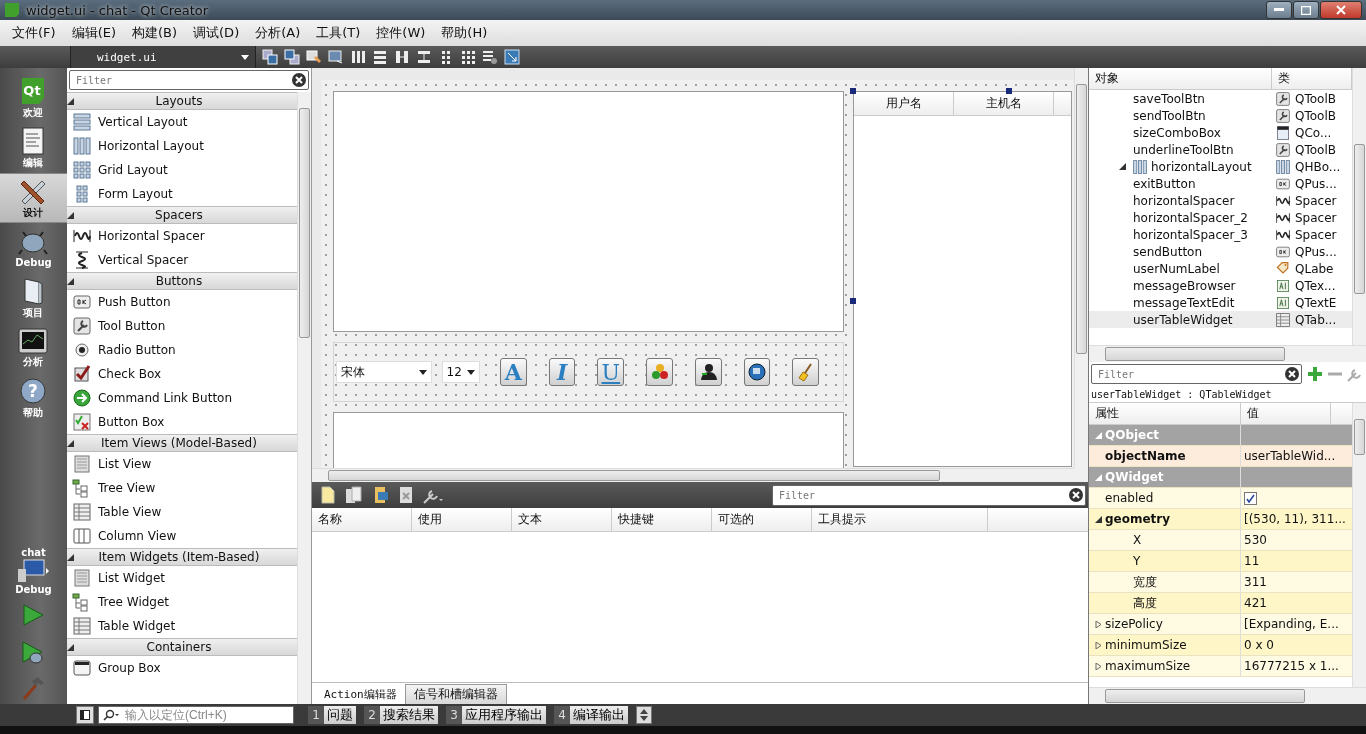 This screenshot has width=1366, height=734. Describe the element at coordinates (292, 57) in the screenshot. I see `lower-widget-icon` at that location.